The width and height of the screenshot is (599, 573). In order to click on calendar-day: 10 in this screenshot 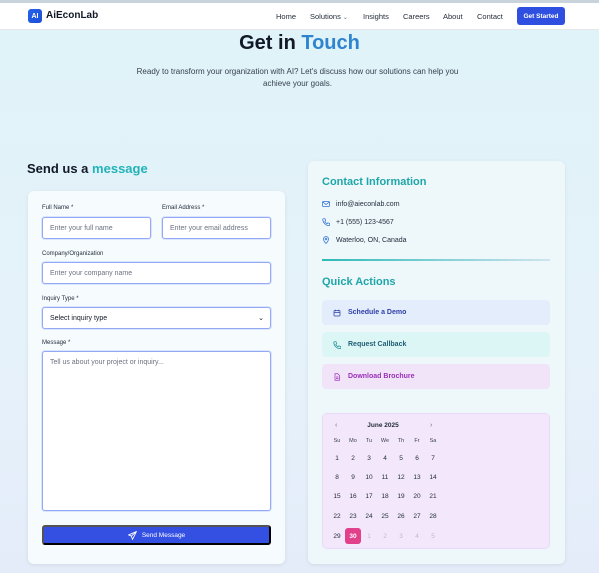, I will do `click(369, 477)`.